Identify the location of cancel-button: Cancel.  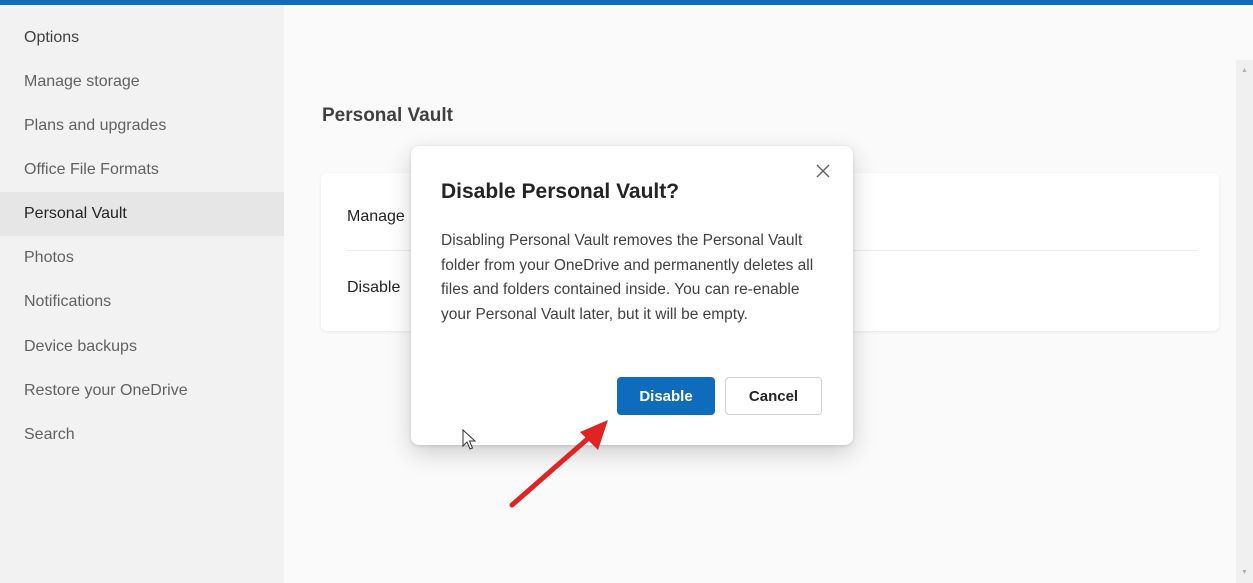
(773, 396).